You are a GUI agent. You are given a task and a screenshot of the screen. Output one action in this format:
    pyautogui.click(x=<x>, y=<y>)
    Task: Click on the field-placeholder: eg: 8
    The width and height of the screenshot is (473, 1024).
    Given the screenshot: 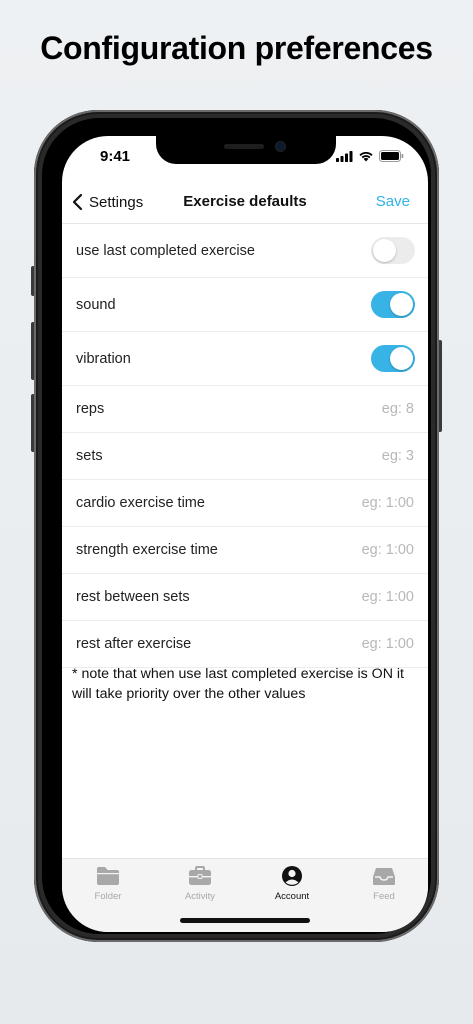 What is the action you would take?
    pyautogui.click(x=397, y=409)
    